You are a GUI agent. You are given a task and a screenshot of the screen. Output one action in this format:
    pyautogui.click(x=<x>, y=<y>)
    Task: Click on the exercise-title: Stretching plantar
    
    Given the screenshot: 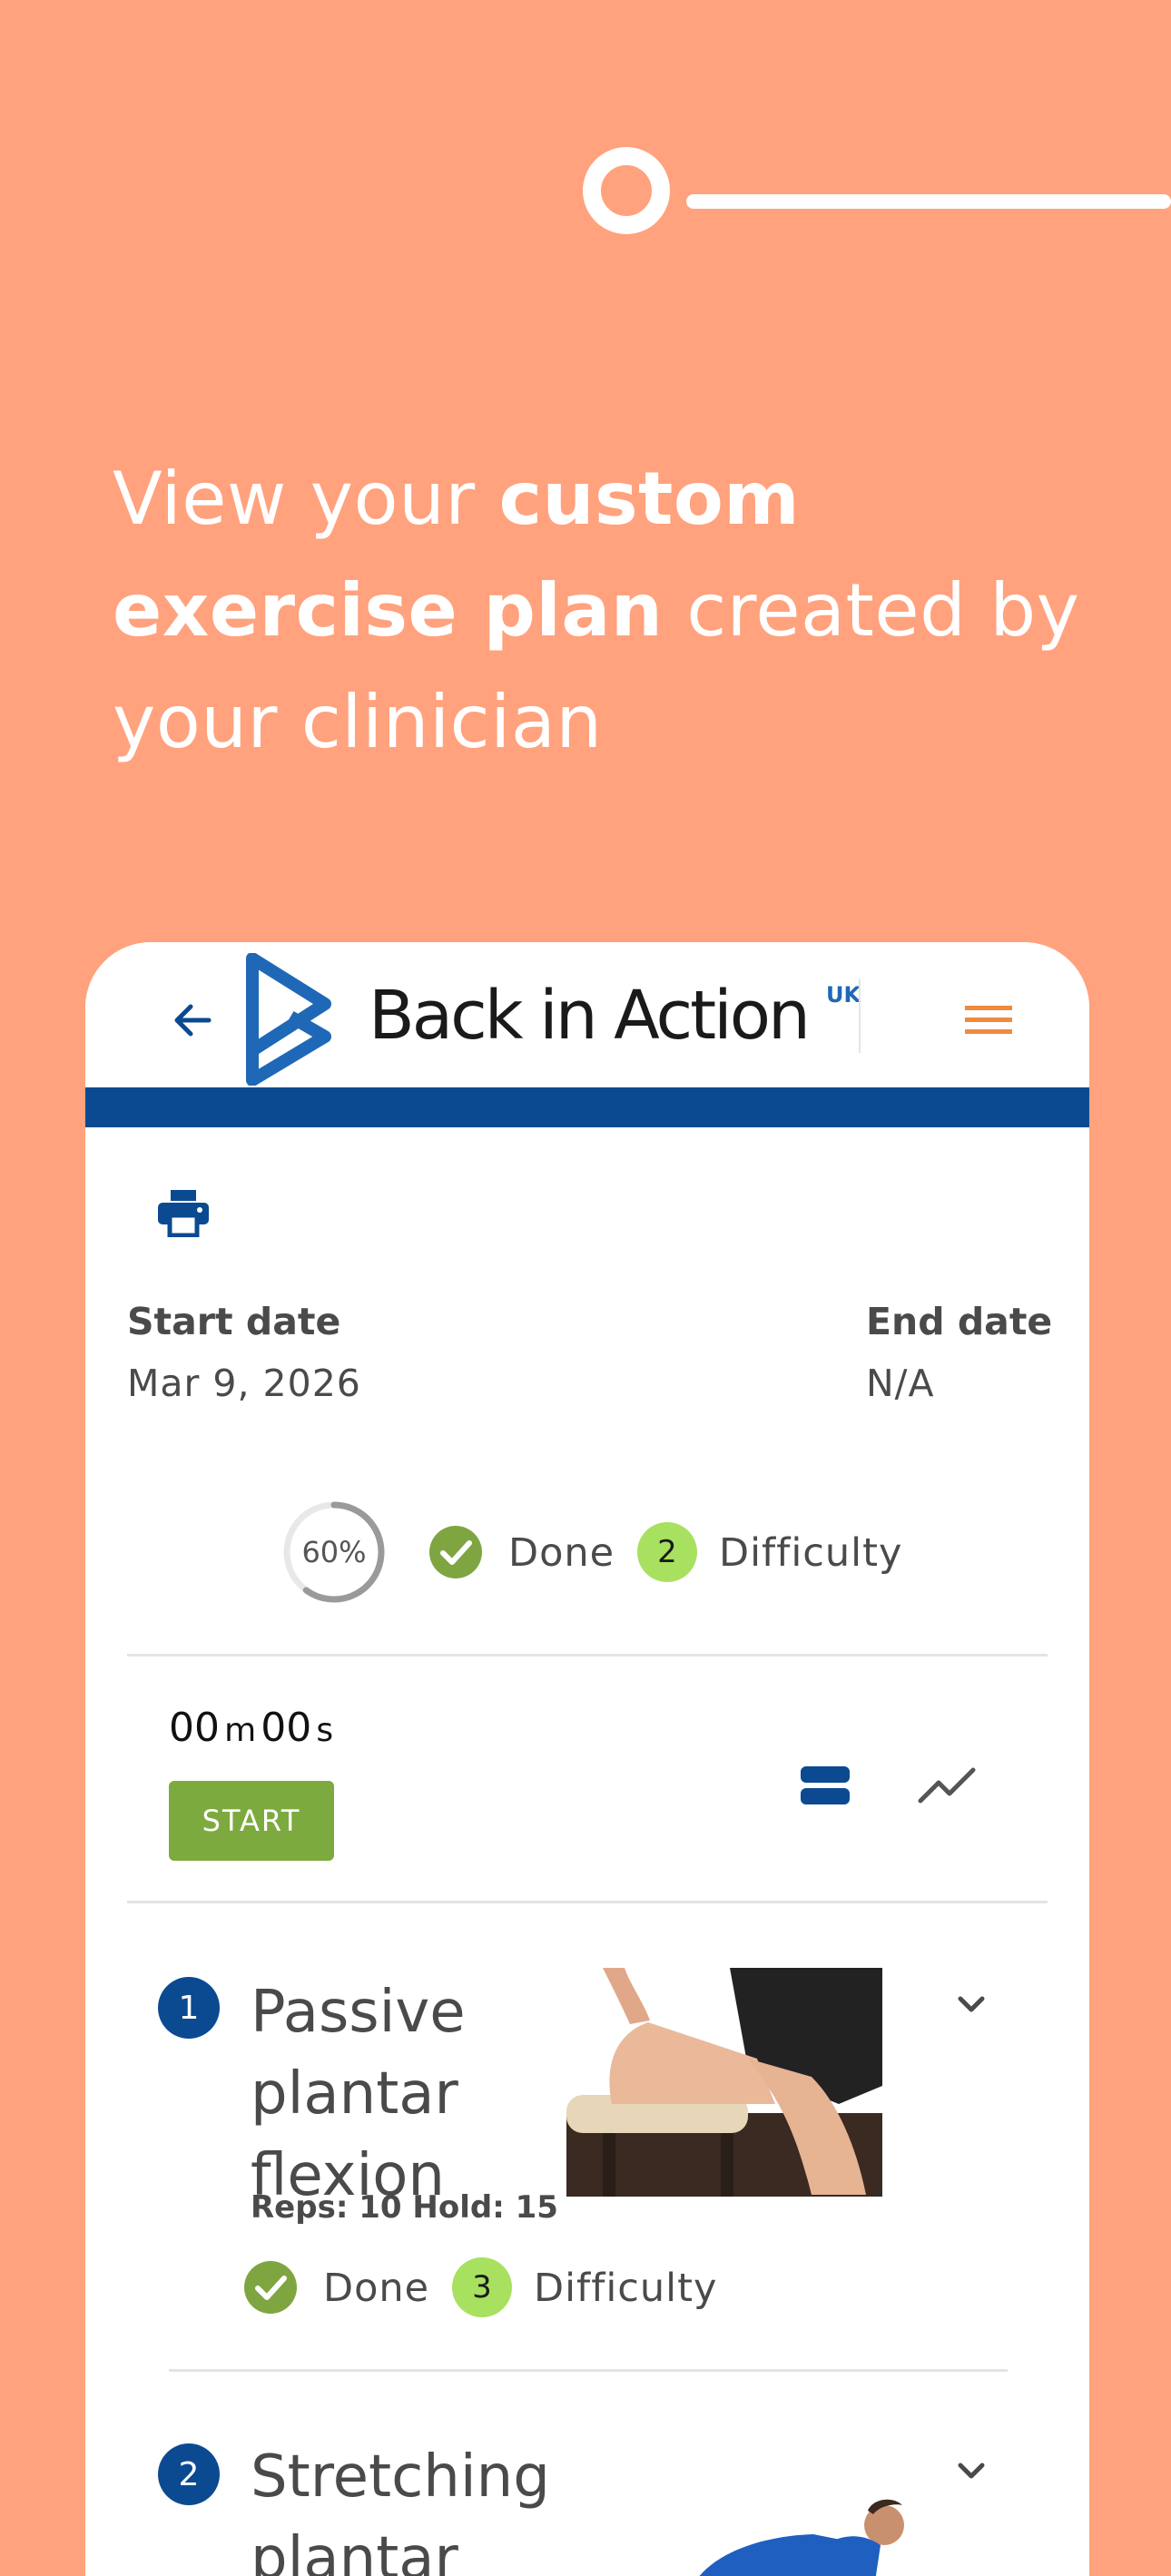 What is the action you would take?
    pyautogui.click(x=478, y=2506)
    